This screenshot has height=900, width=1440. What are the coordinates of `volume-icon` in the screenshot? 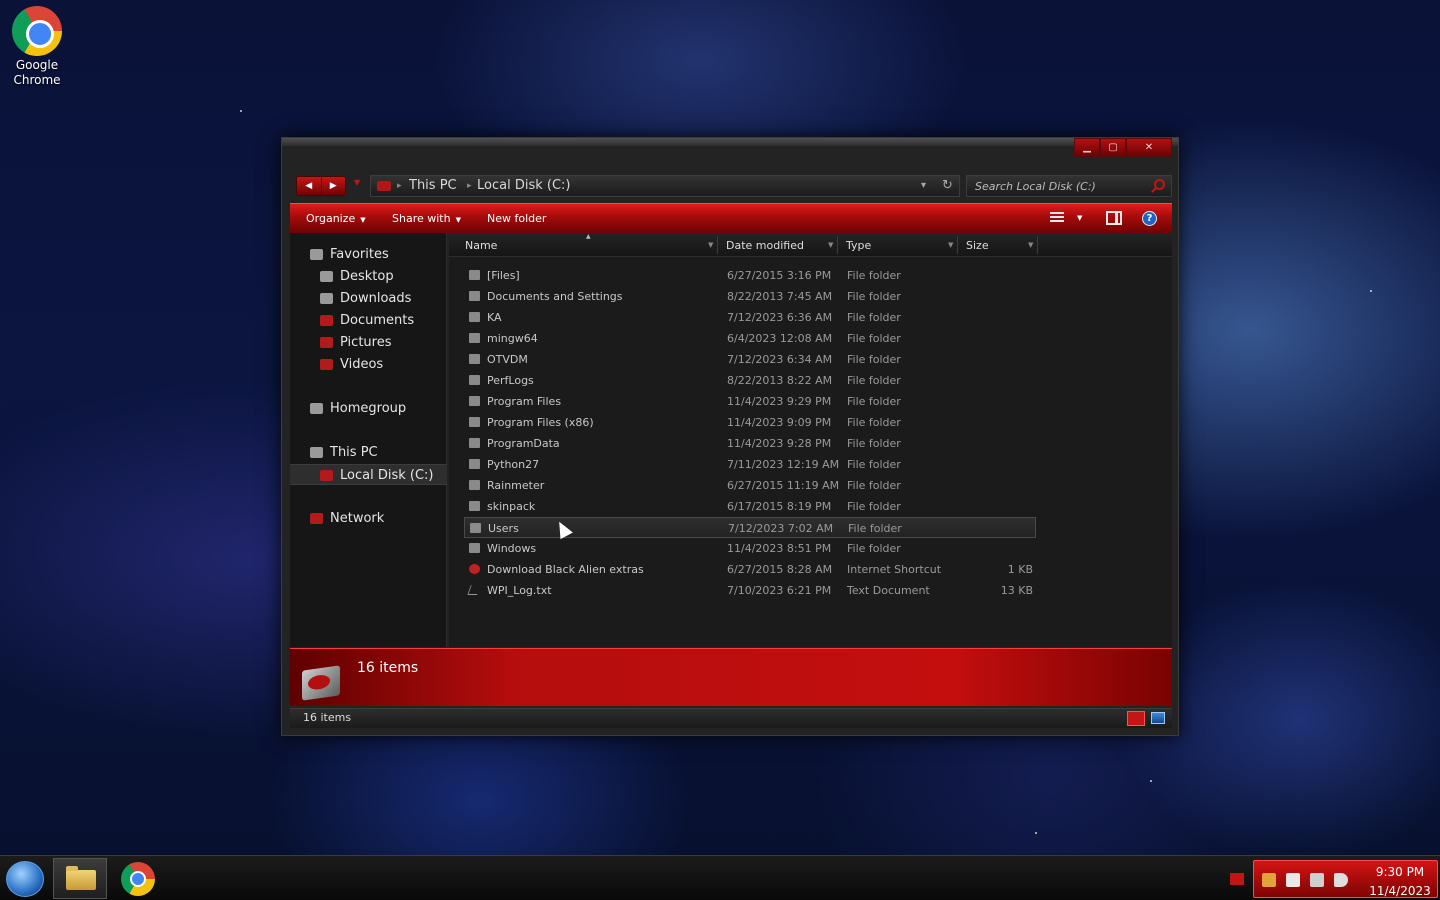 It's located at (1341, 880).